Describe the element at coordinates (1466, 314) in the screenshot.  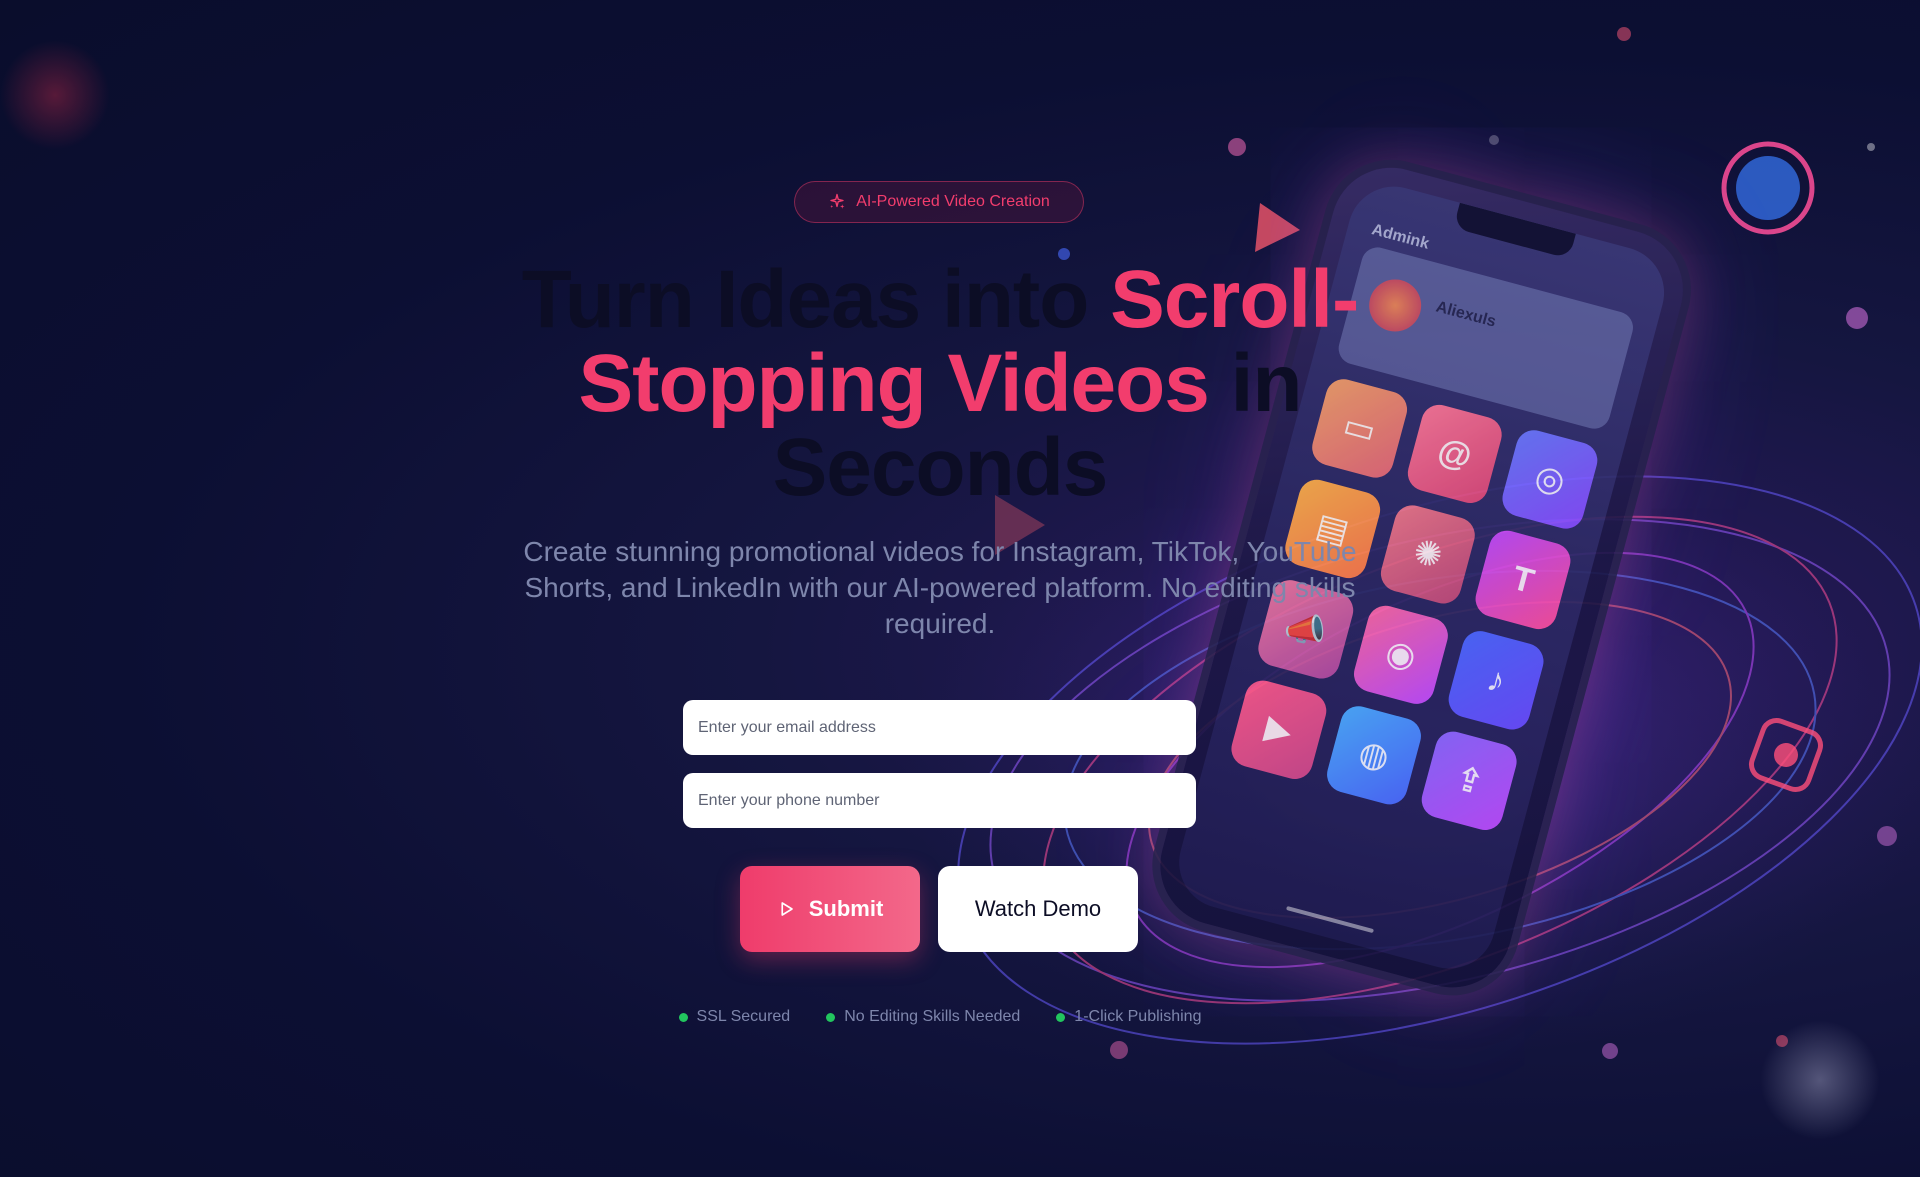
I see `screen-username: Aliexuls` at that location.